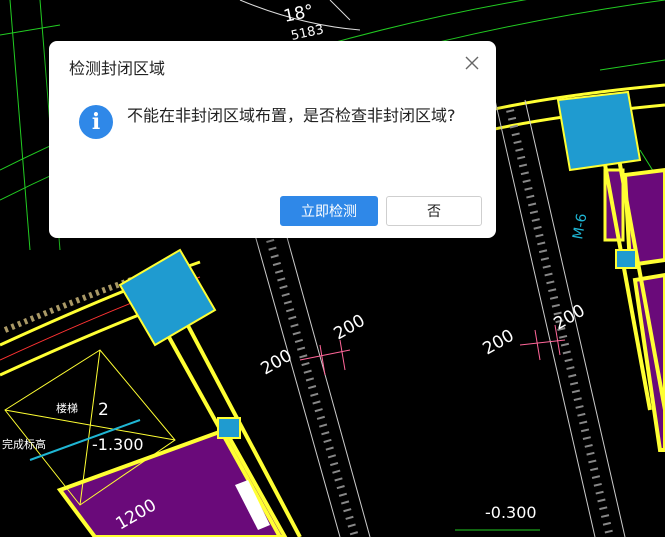 The height and width of the screenshot is (537, 665). I want to click on close-icon, so click(472, 63).